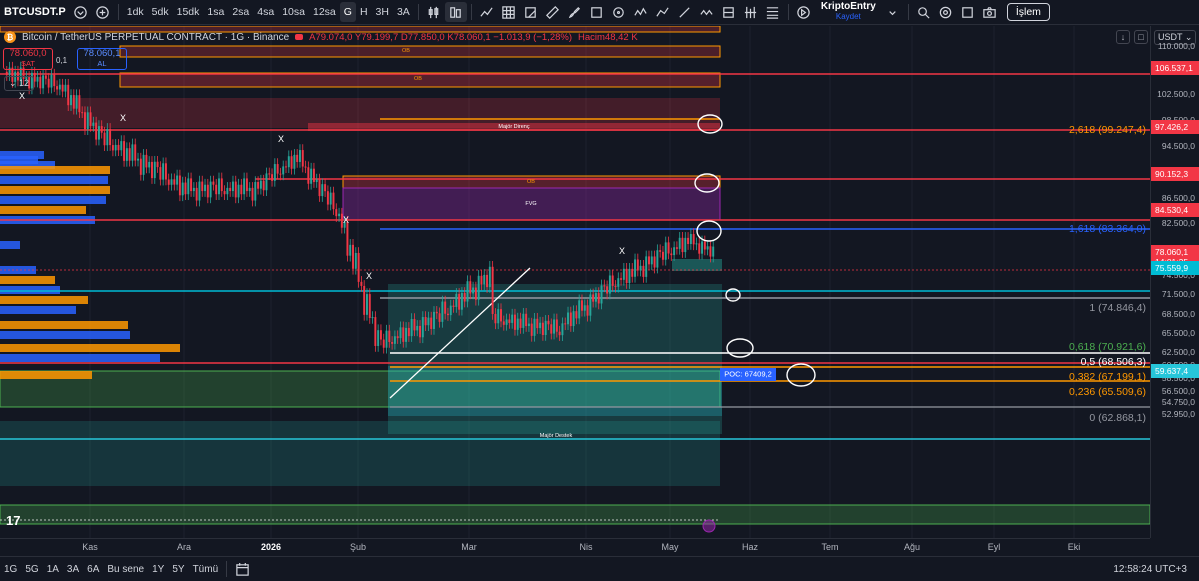 The height and width of the screenshot is (581, 1199). Describe the element at coordinates (240, 12) in the screenshot. I see `interval-4: 2sa` at that location.